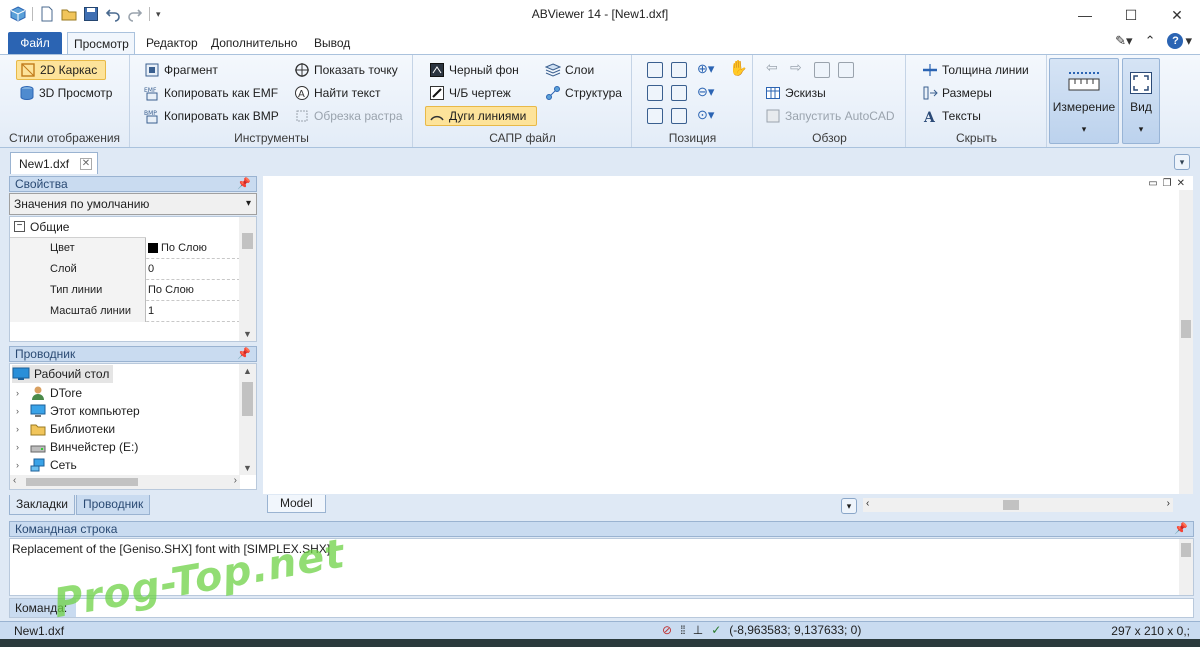 The image size is (1200, 647). Describe the element at coordinates (346, 70) in the screenshot. I see `show-point-button: Показать точку` at that location.